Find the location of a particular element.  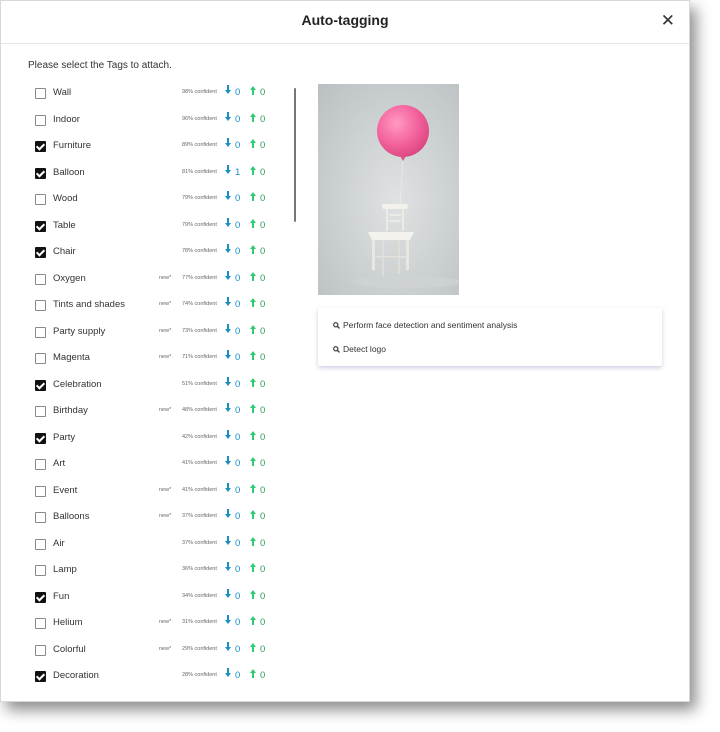

tag-name: Decoration is located at coordinates (76, 675).